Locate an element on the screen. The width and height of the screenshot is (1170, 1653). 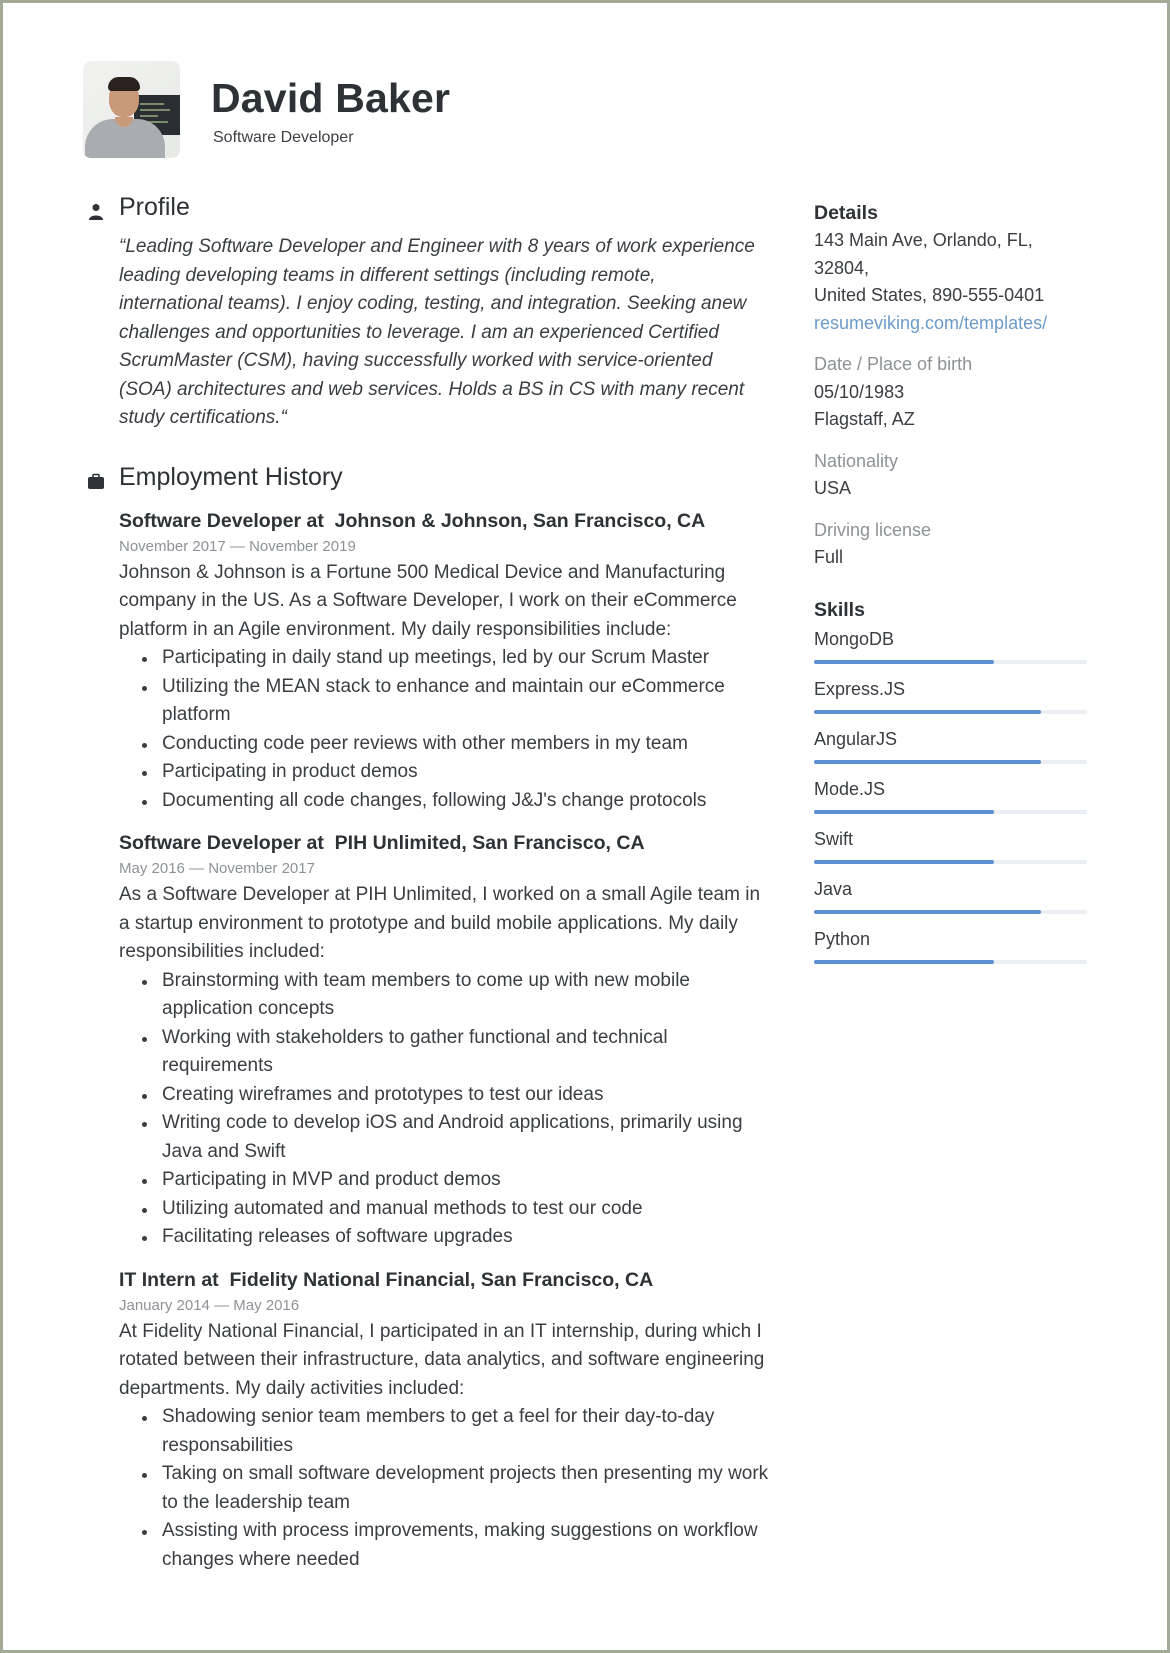
skill-item: Java is located at coordinates (951, 900).